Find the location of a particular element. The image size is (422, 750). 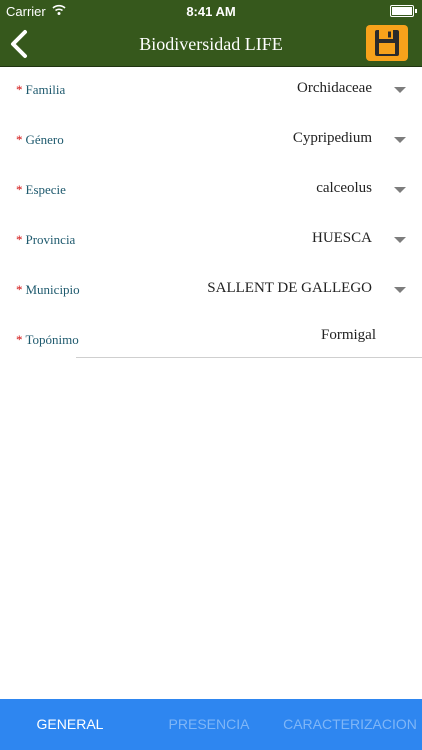

save-button is located at coordinates (387, 43).